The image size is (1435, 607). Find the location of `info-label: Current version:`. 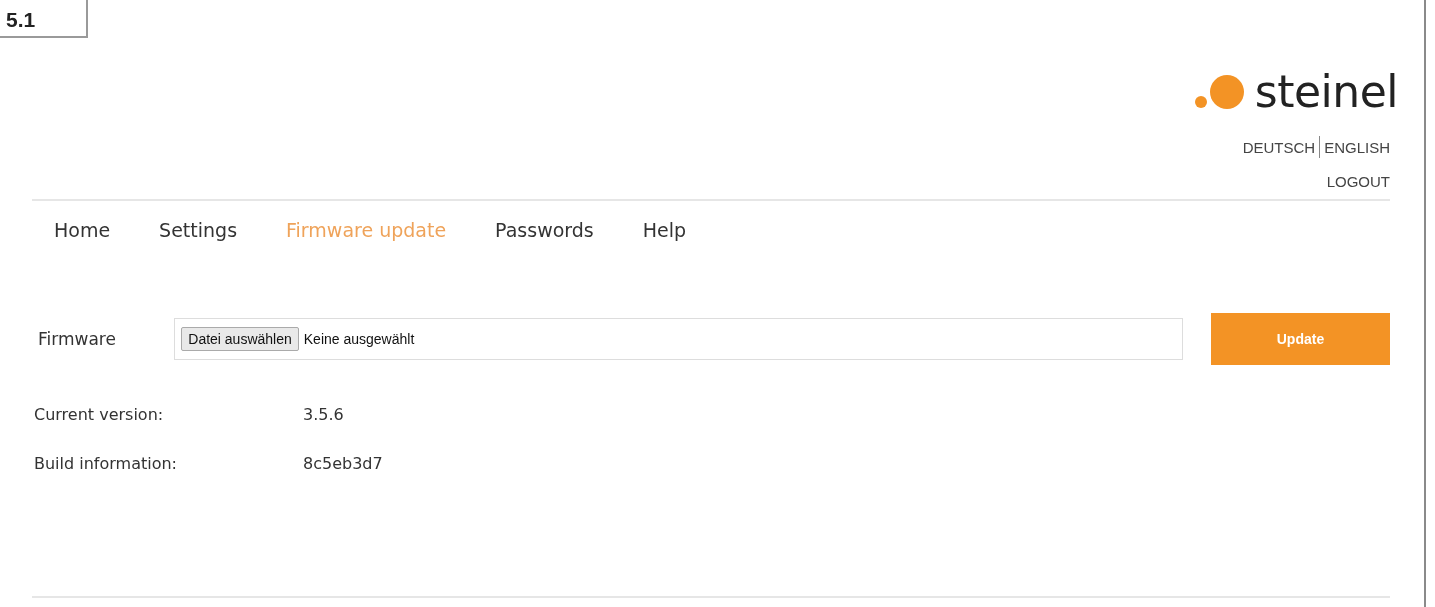

info-label: Current version: is located at coordinates (99, 414).